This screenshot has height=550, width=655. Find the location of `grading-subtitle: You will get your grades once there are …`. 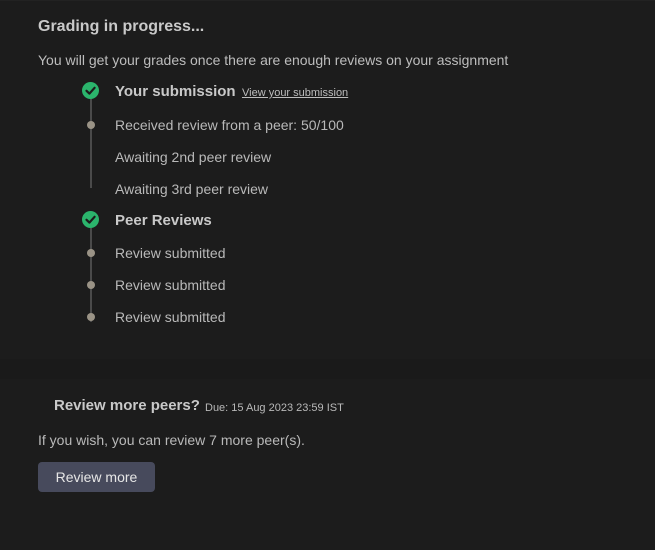

grading-subtitle: You will get your grades once there are … is located at coordinates (273, 60).